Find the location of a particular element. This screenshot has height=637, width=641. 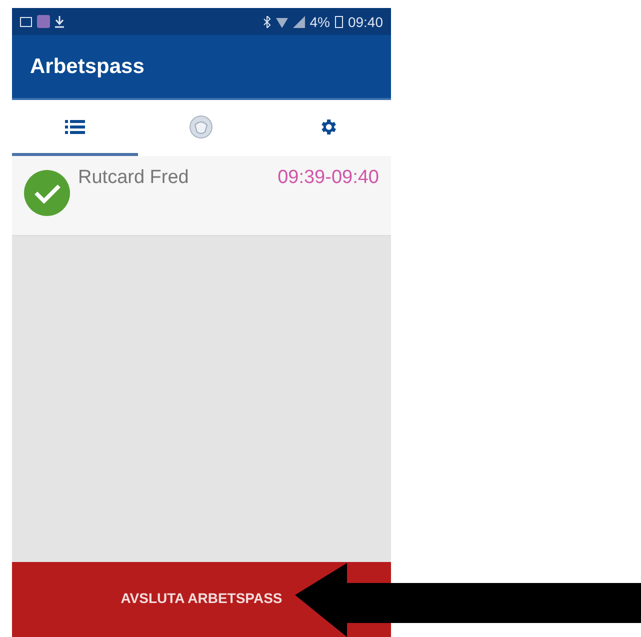

list-icon is located at coordinates (75, 126).